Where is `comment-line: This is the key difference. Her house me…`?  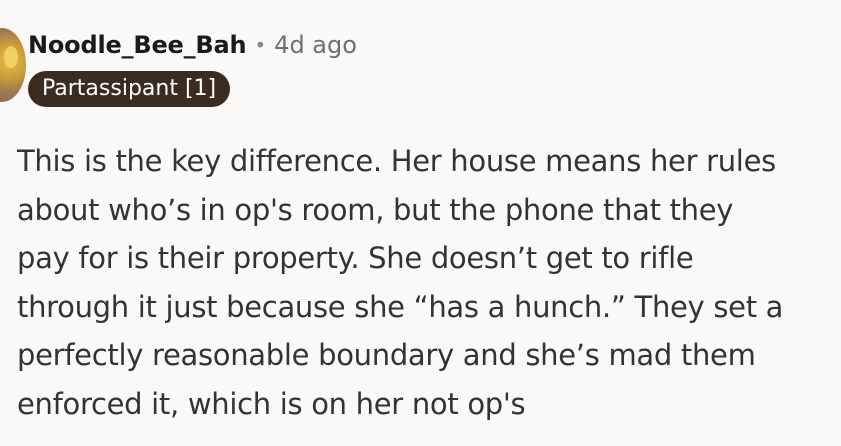 comment-line: This is the key difference. Her house me… is located at coordinates (396, 161).